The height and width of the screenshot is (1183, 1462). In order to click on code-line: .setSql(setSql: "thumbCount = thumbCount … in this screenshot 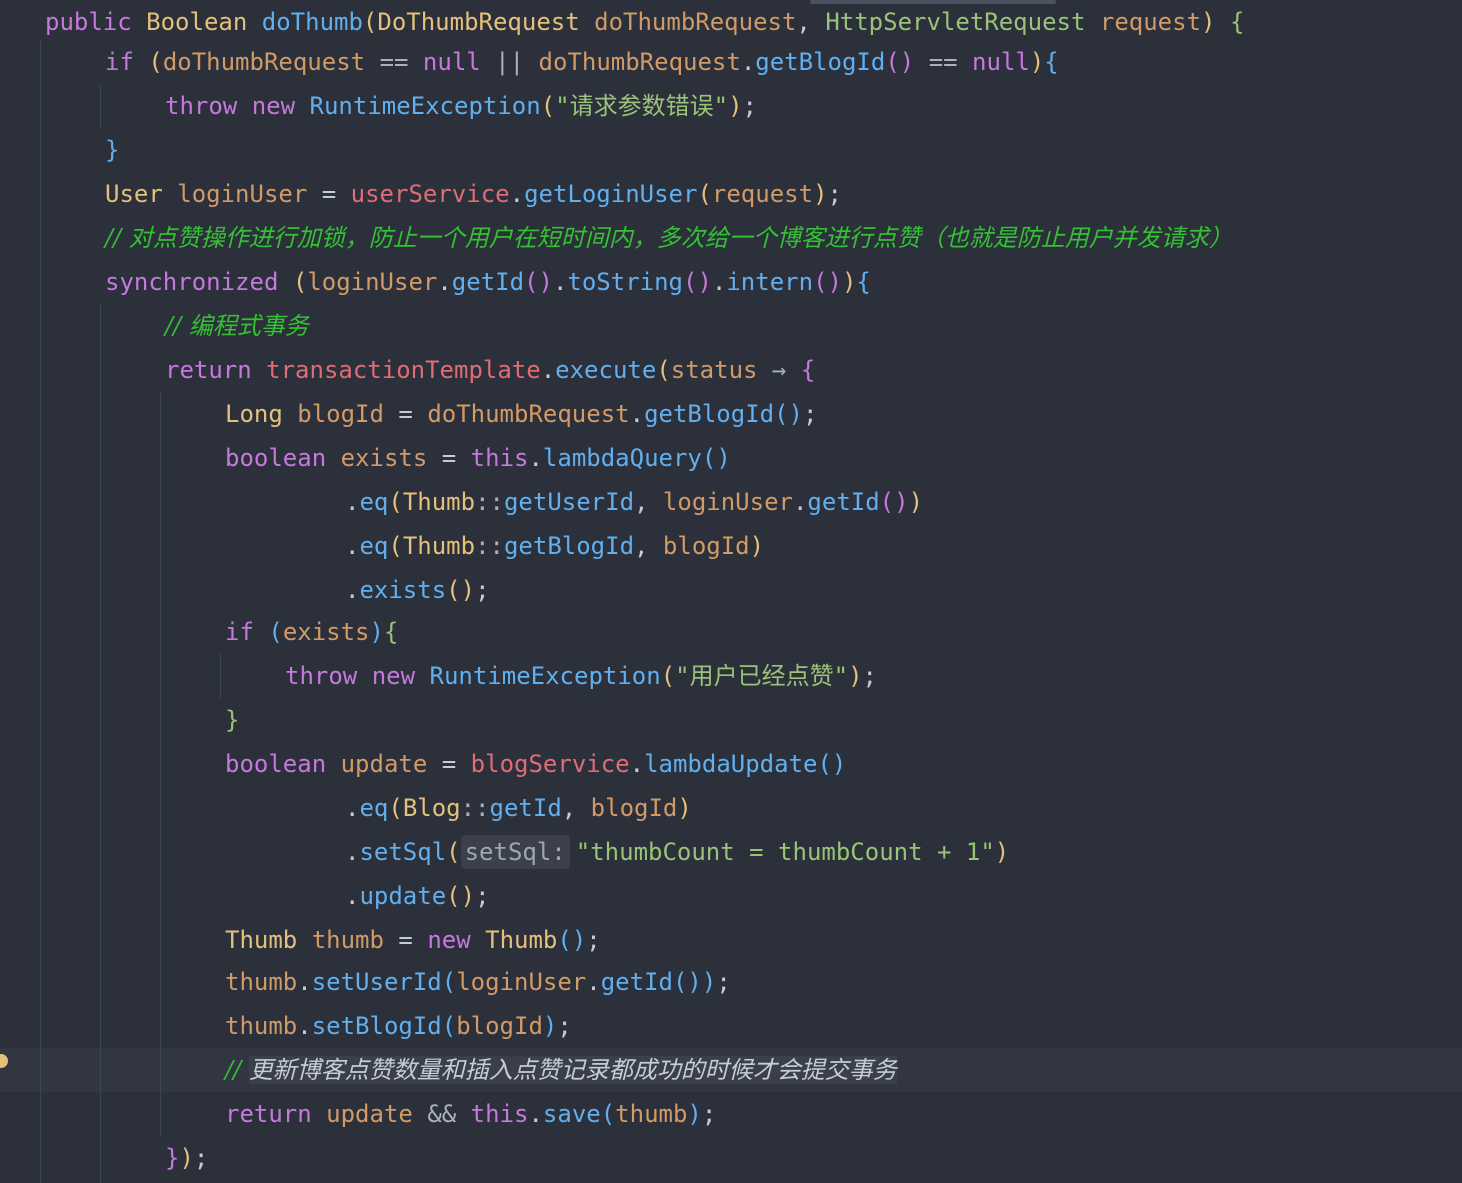, I will do `click(731, 852)`.